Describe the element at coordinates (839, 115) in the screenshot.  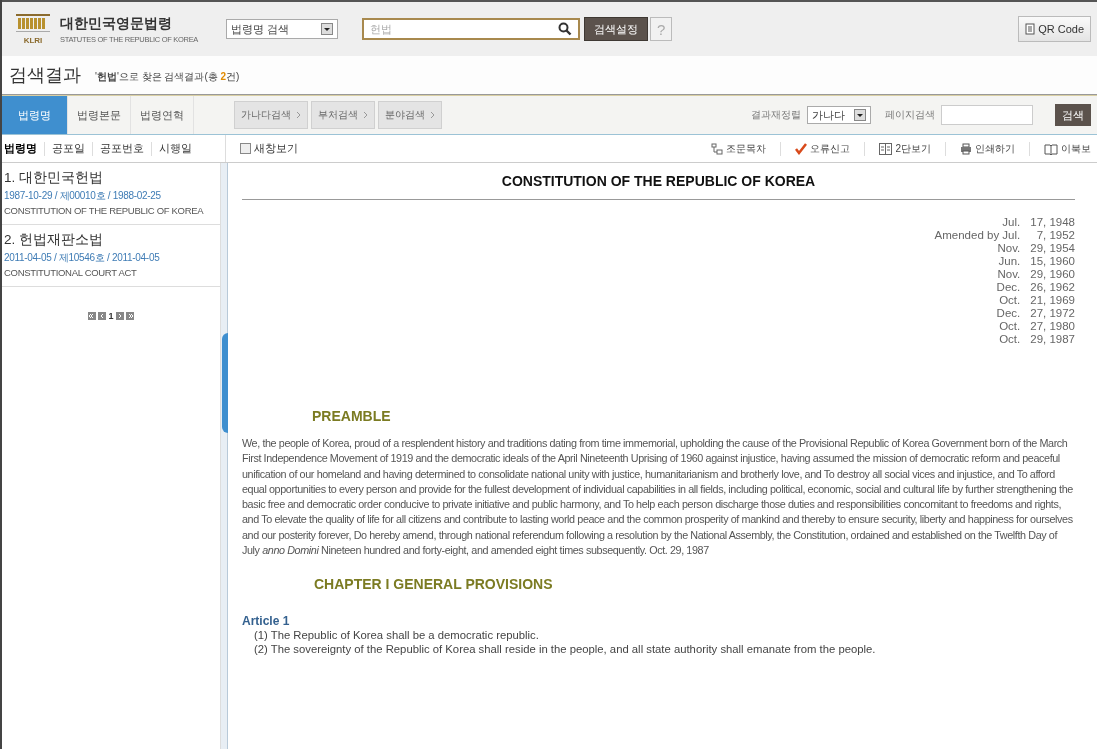
I see `sort-dropdown: 가나다` at that location.